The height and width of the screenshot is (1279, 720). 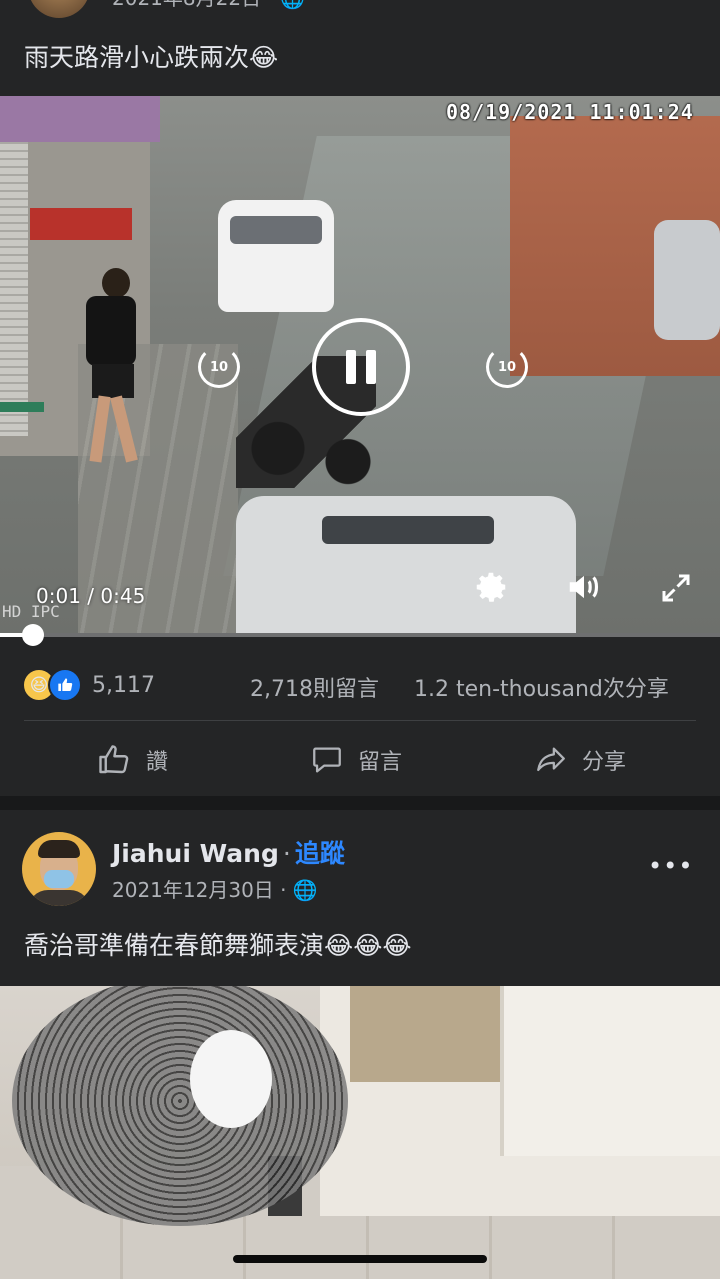 I want to click on post-text: 喬治哥準備在春節舞獅表演😂😂😂, so click(x=218, y=945).